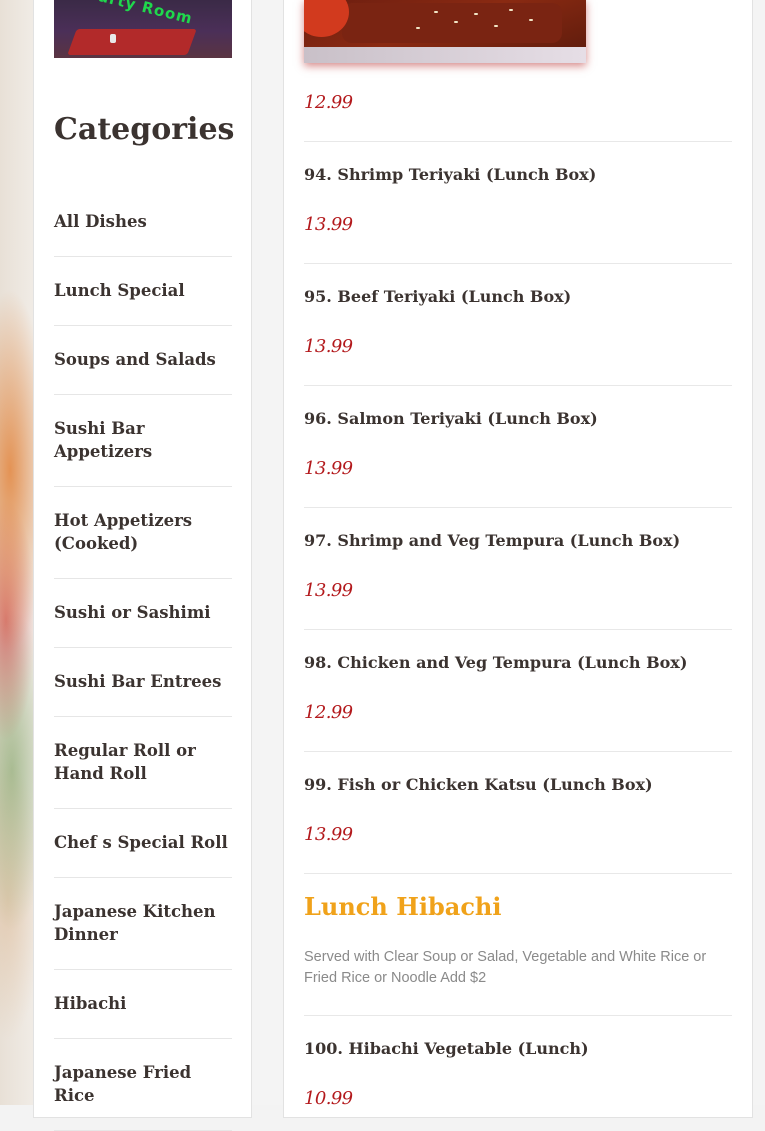 This screenshot has height=1131, width=765. I want to click on category-item-chefs-special-roll: Chef s Special Roll, so click(143, 843).